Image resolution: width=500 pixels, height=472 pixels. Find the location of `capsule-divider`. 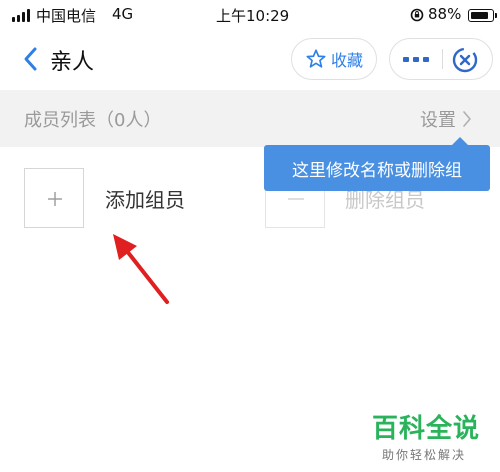

capsule-divider is located at coordinates (442, 59).